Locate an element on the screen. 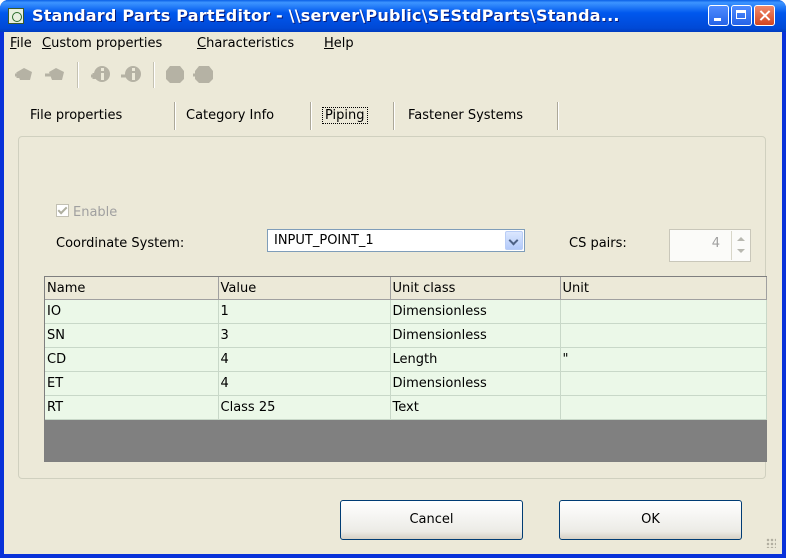 The image size is (786, 558). column-header-unit-class: Unit class is located at coordinates (475, 288).